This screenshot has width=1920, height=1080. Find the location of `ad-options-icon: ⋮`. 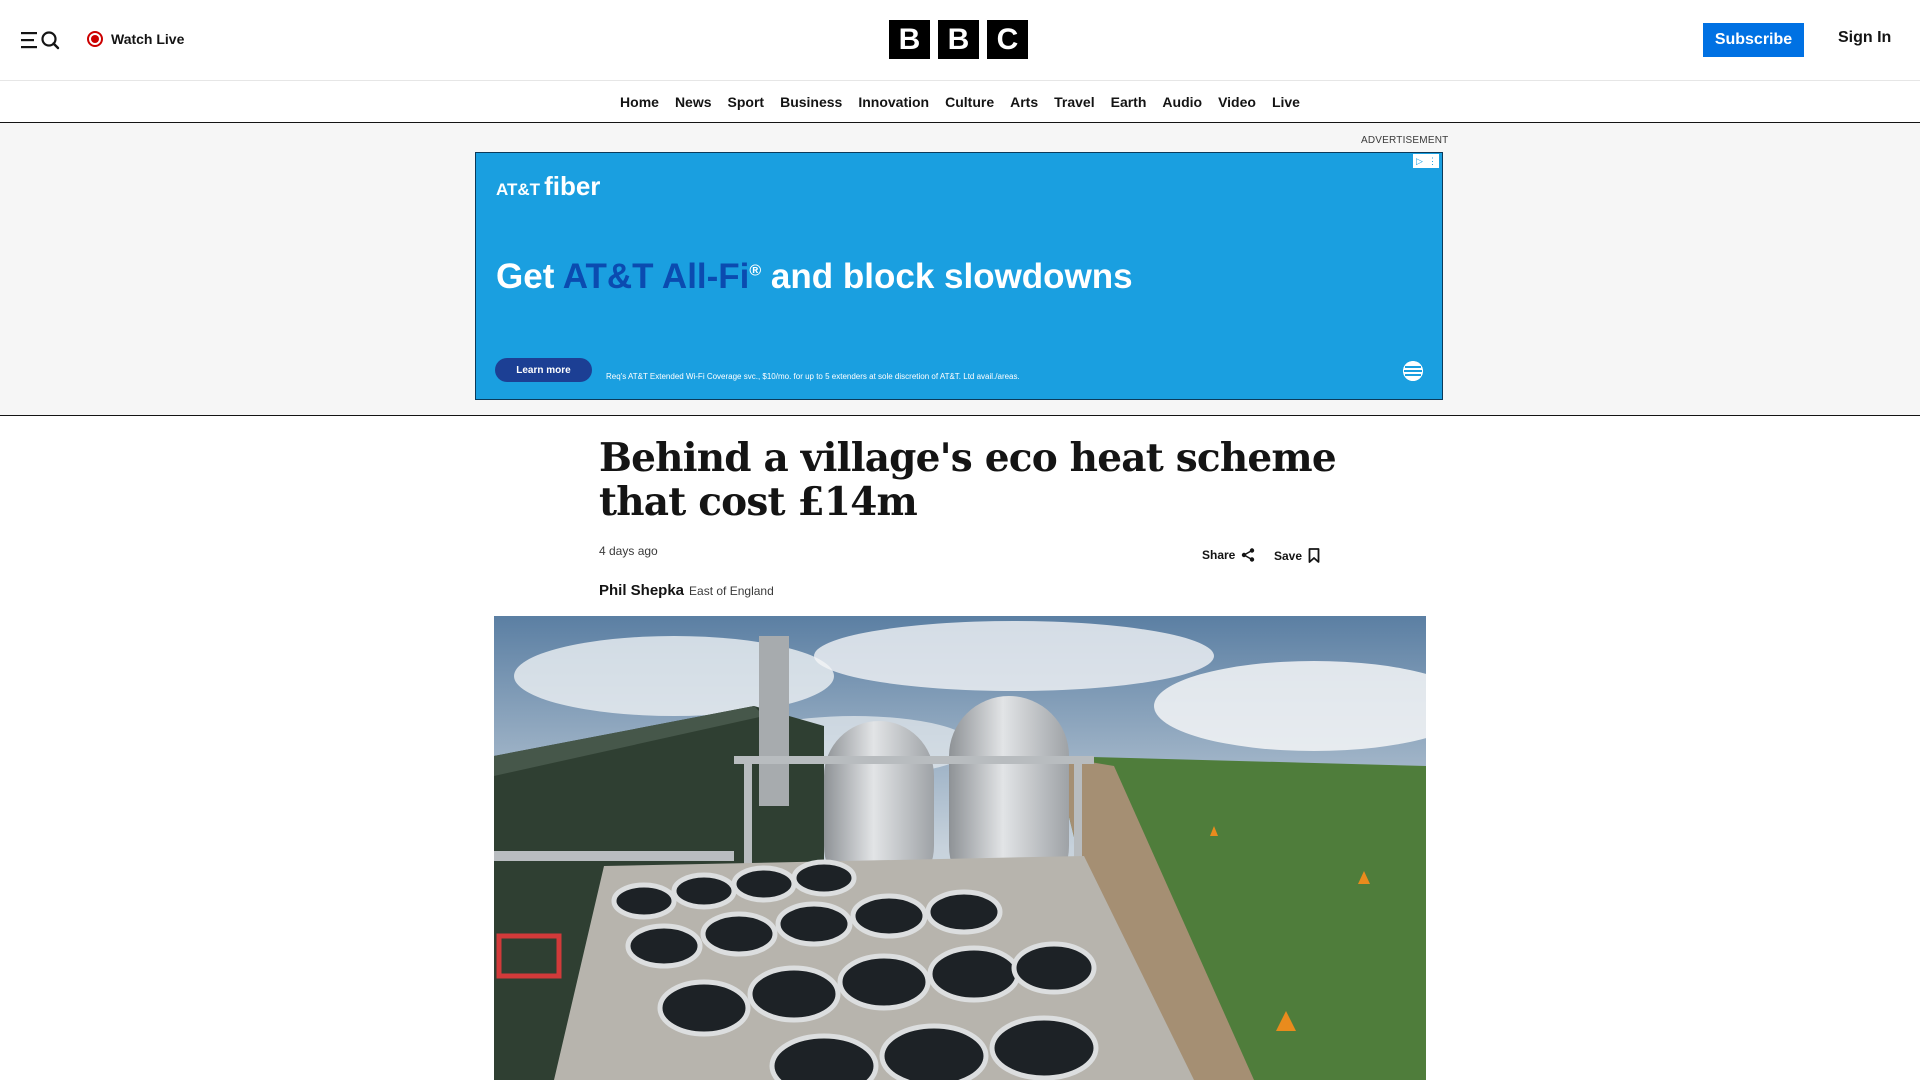

ad-options-icon: ⋮ is located at coordinates (1432, 161).